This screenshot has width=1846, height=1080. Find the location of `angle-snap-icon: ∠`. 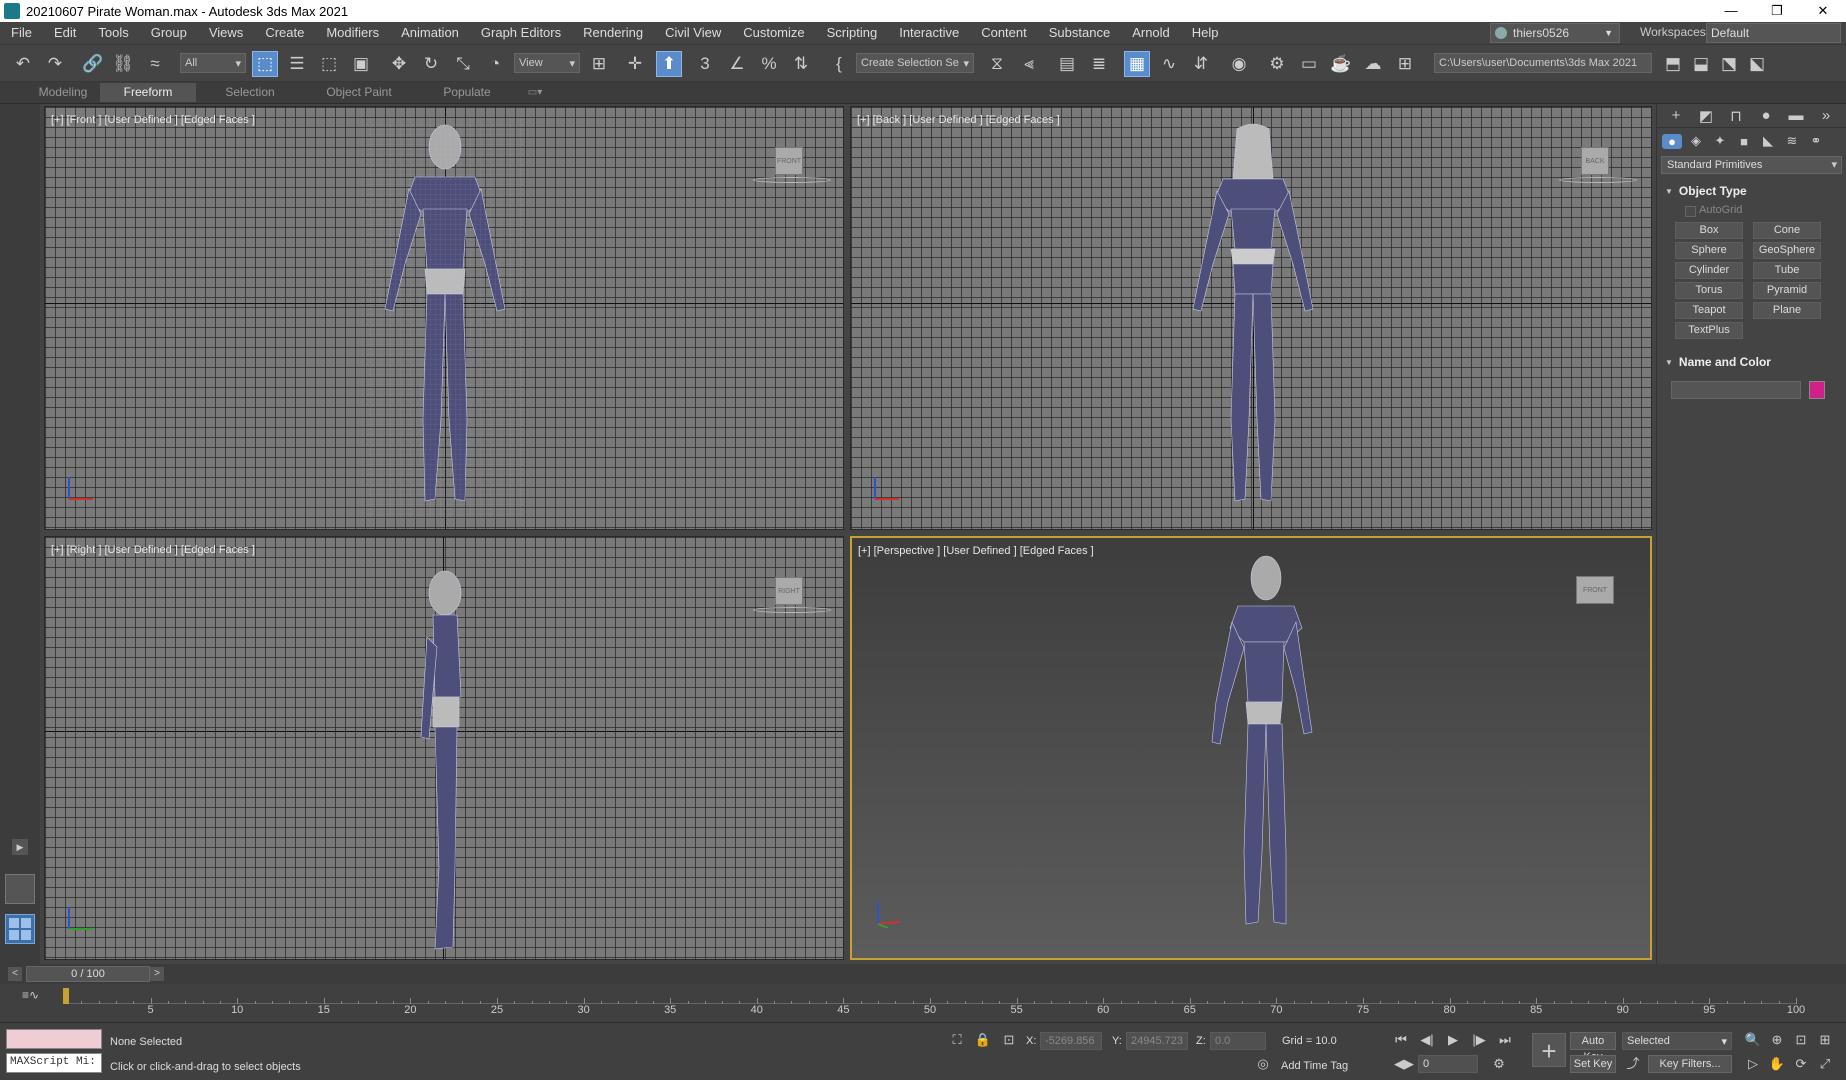

angle-snap-icon: ∠ is located at coordinates (737, 64).